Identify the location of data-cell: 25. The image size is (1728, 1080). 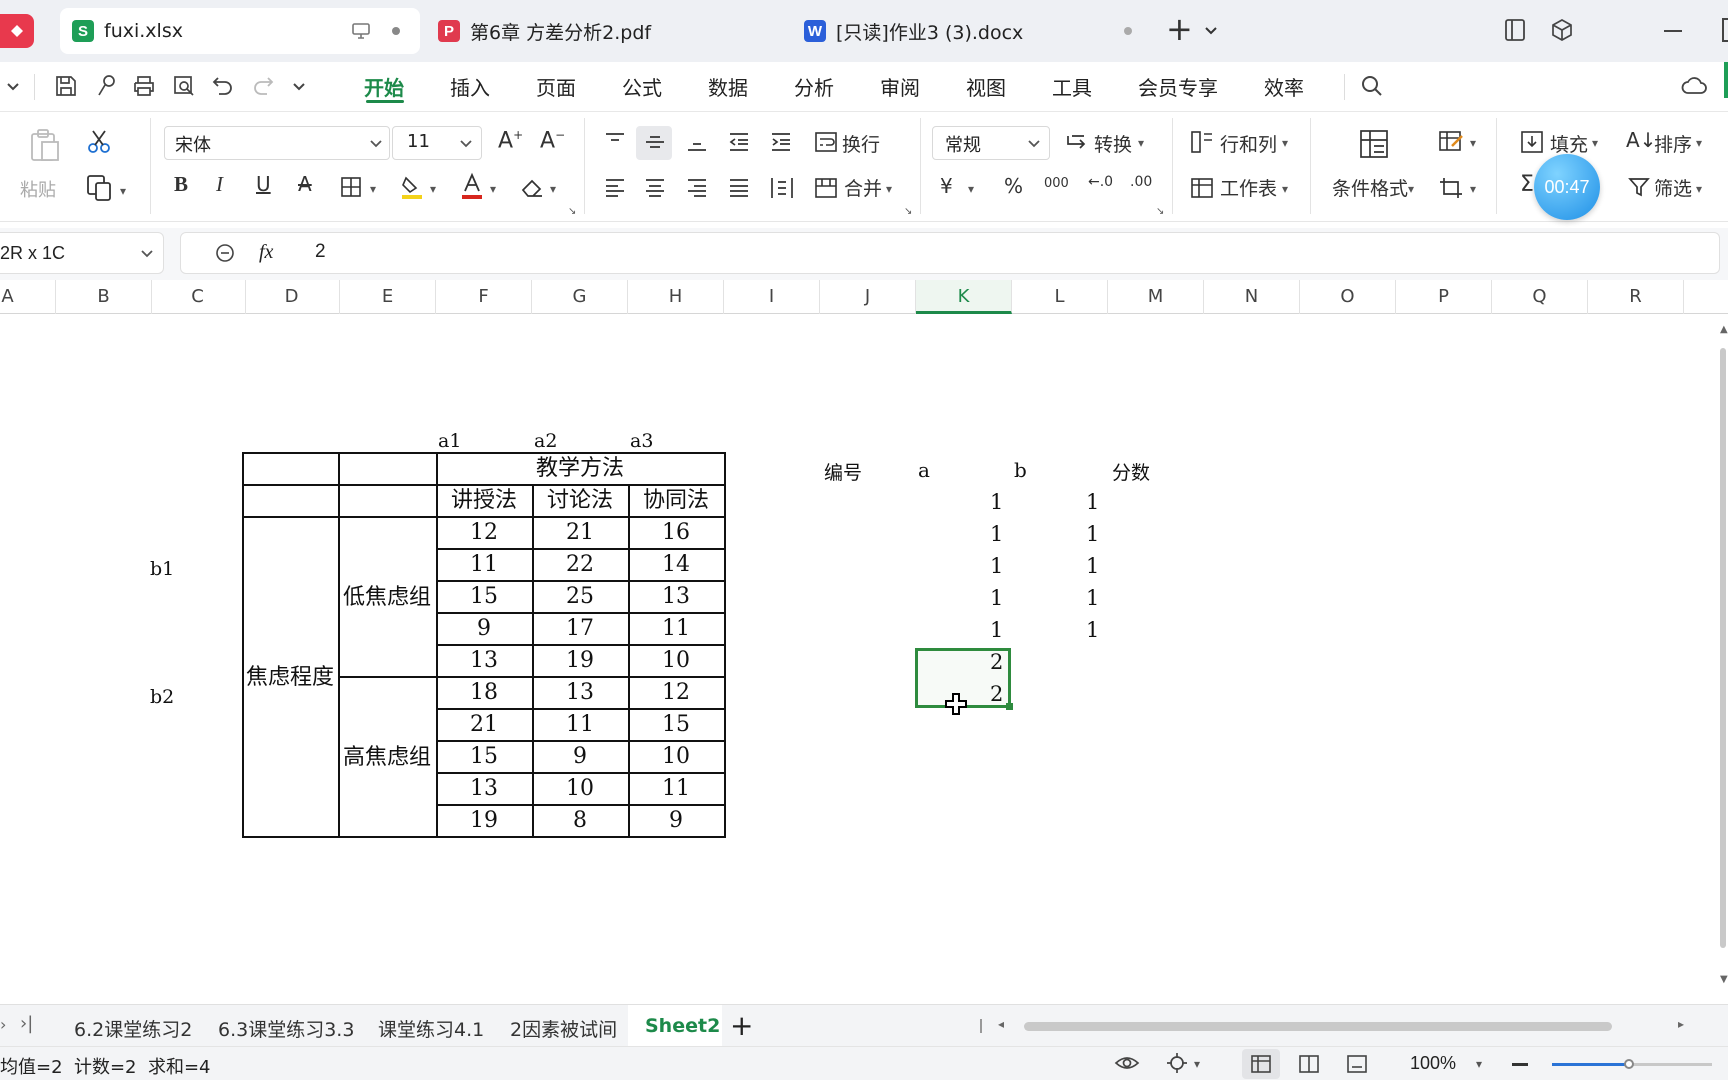
(580, 597).